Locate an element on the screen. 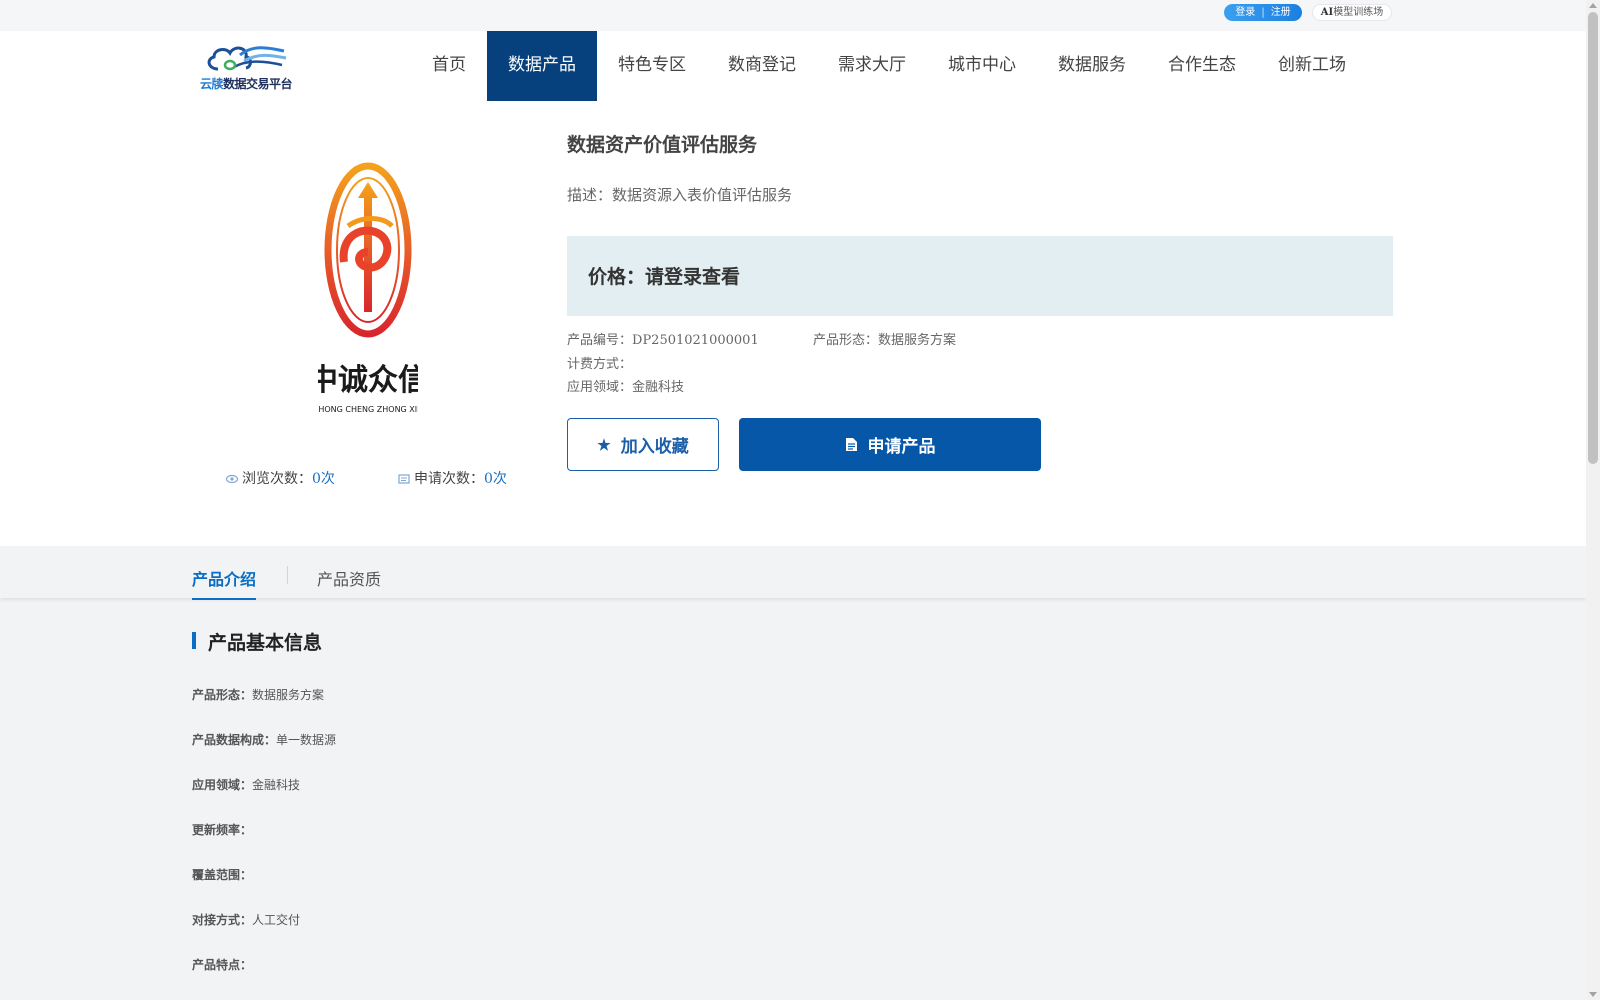 This screenshot has width=1600, height=1000. provider-logo-en: ZHONG CHENG ZHONG XIN is located at coordinates (368, 409).